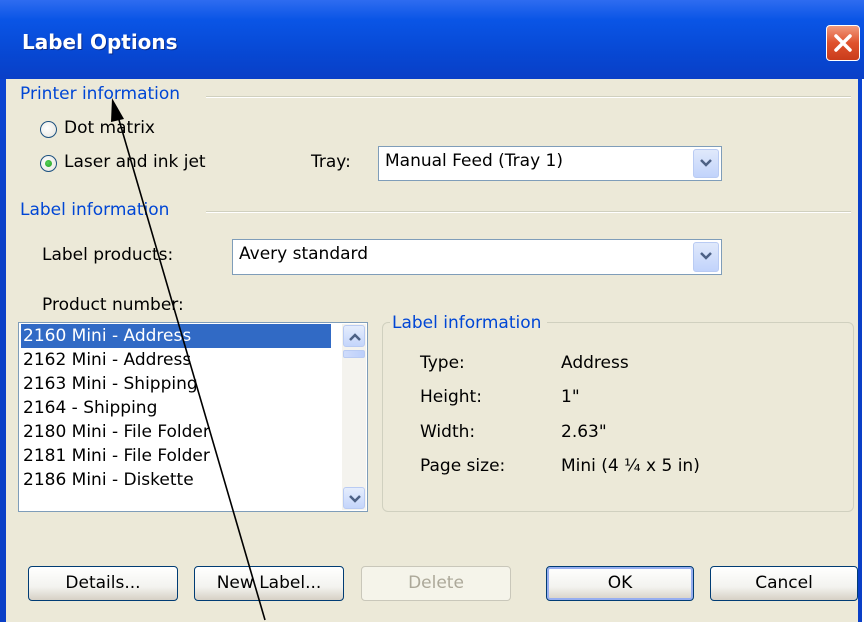  I want to click on tray-dropdown-button, so click(706, 163).